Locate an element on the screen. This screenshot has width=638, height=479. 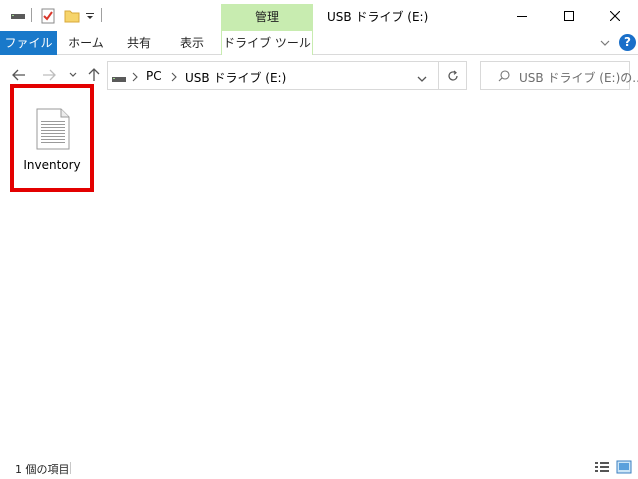
up-button is located at coordinates (94, 75).